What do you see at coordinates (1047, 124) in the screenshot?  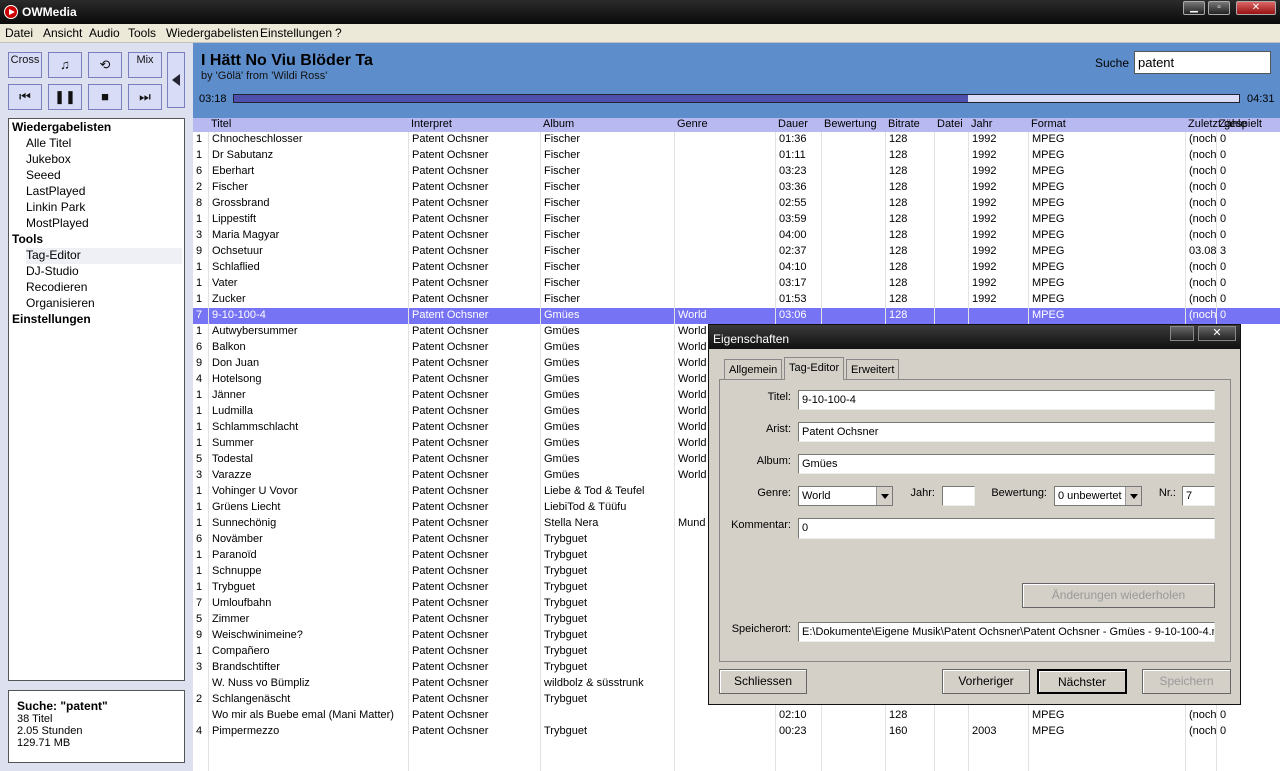 I see `column-header-format: Format` at bounding box center [1047, 124].